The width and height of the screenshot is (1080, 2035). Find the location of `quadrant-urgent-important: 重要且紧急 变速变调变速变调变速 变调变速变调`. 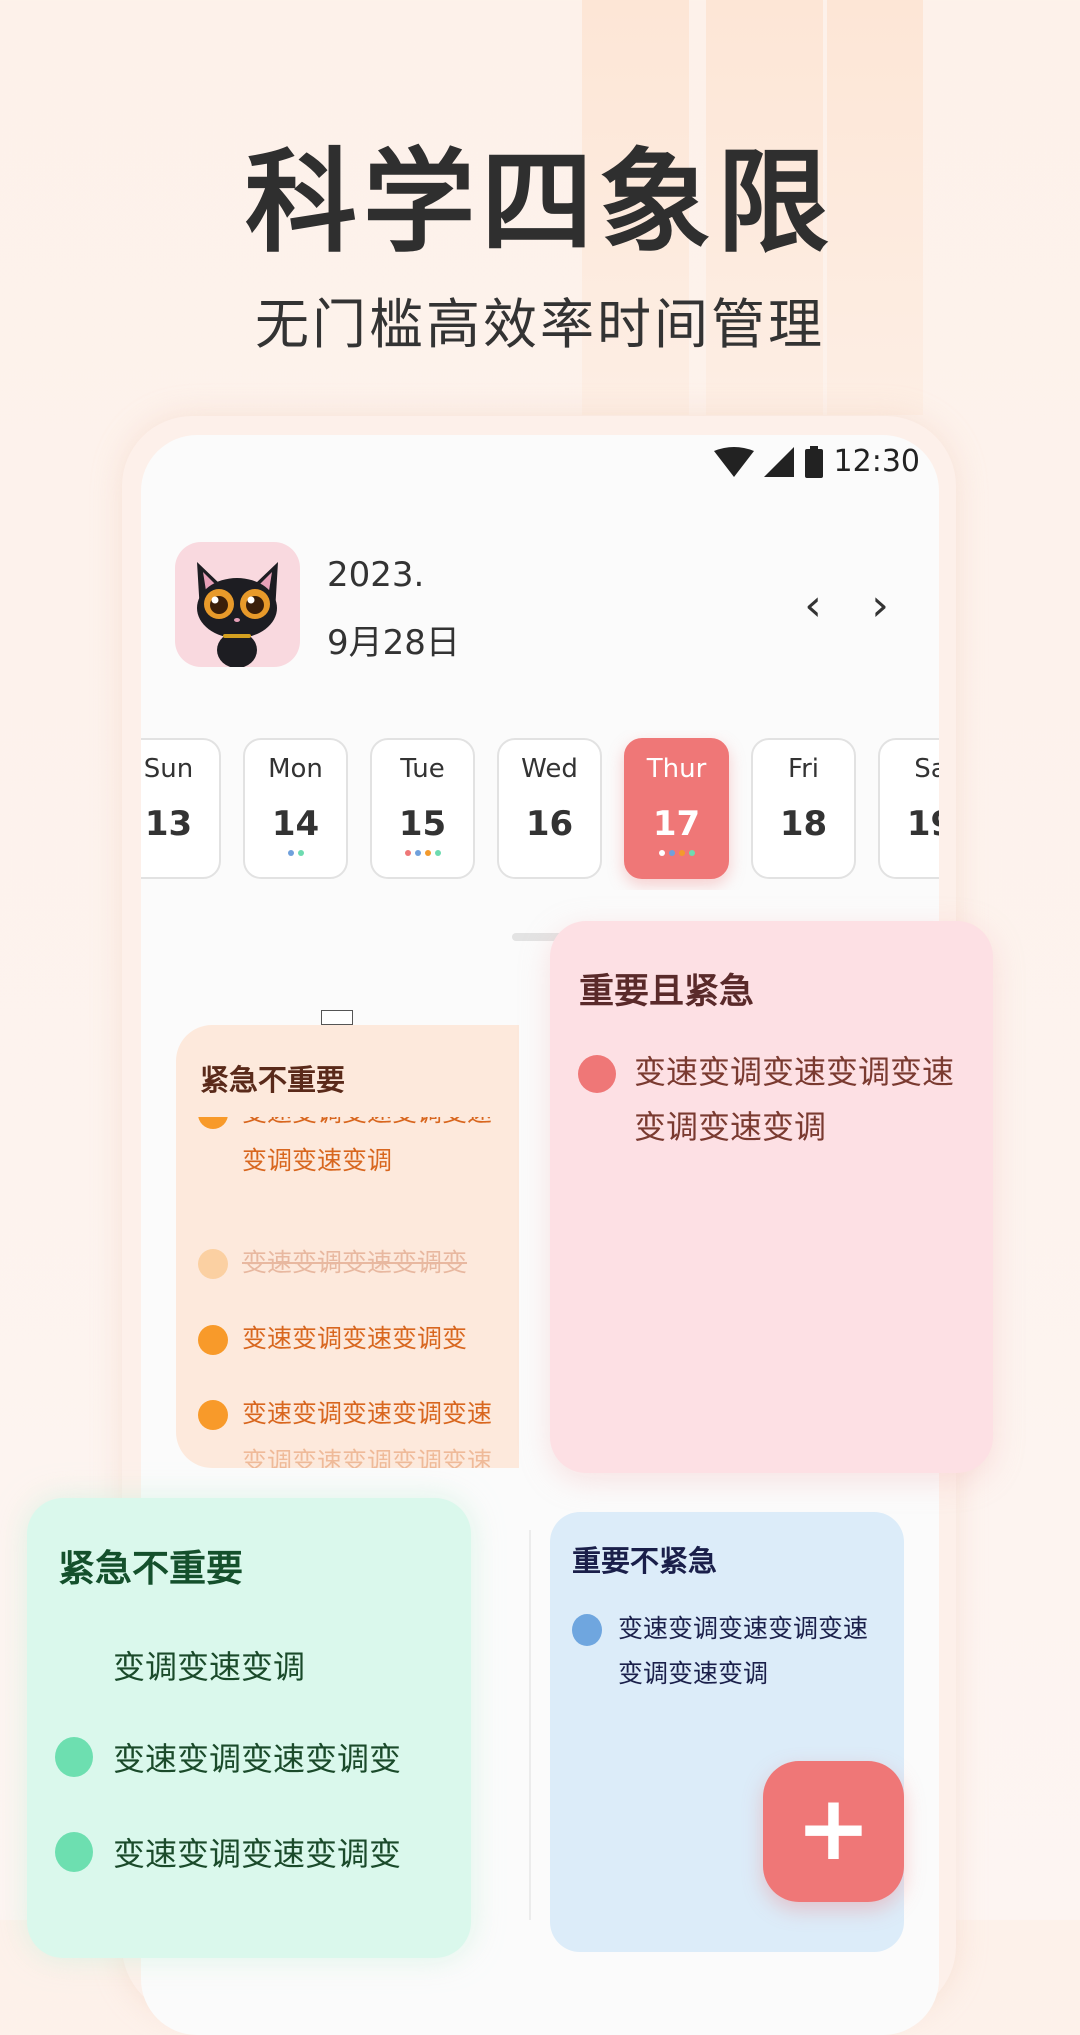

quadrant-urgent-important: 重要且紧急 变速变调变速变调变速 变调变速变调 is located at coordinates (771, 1197).